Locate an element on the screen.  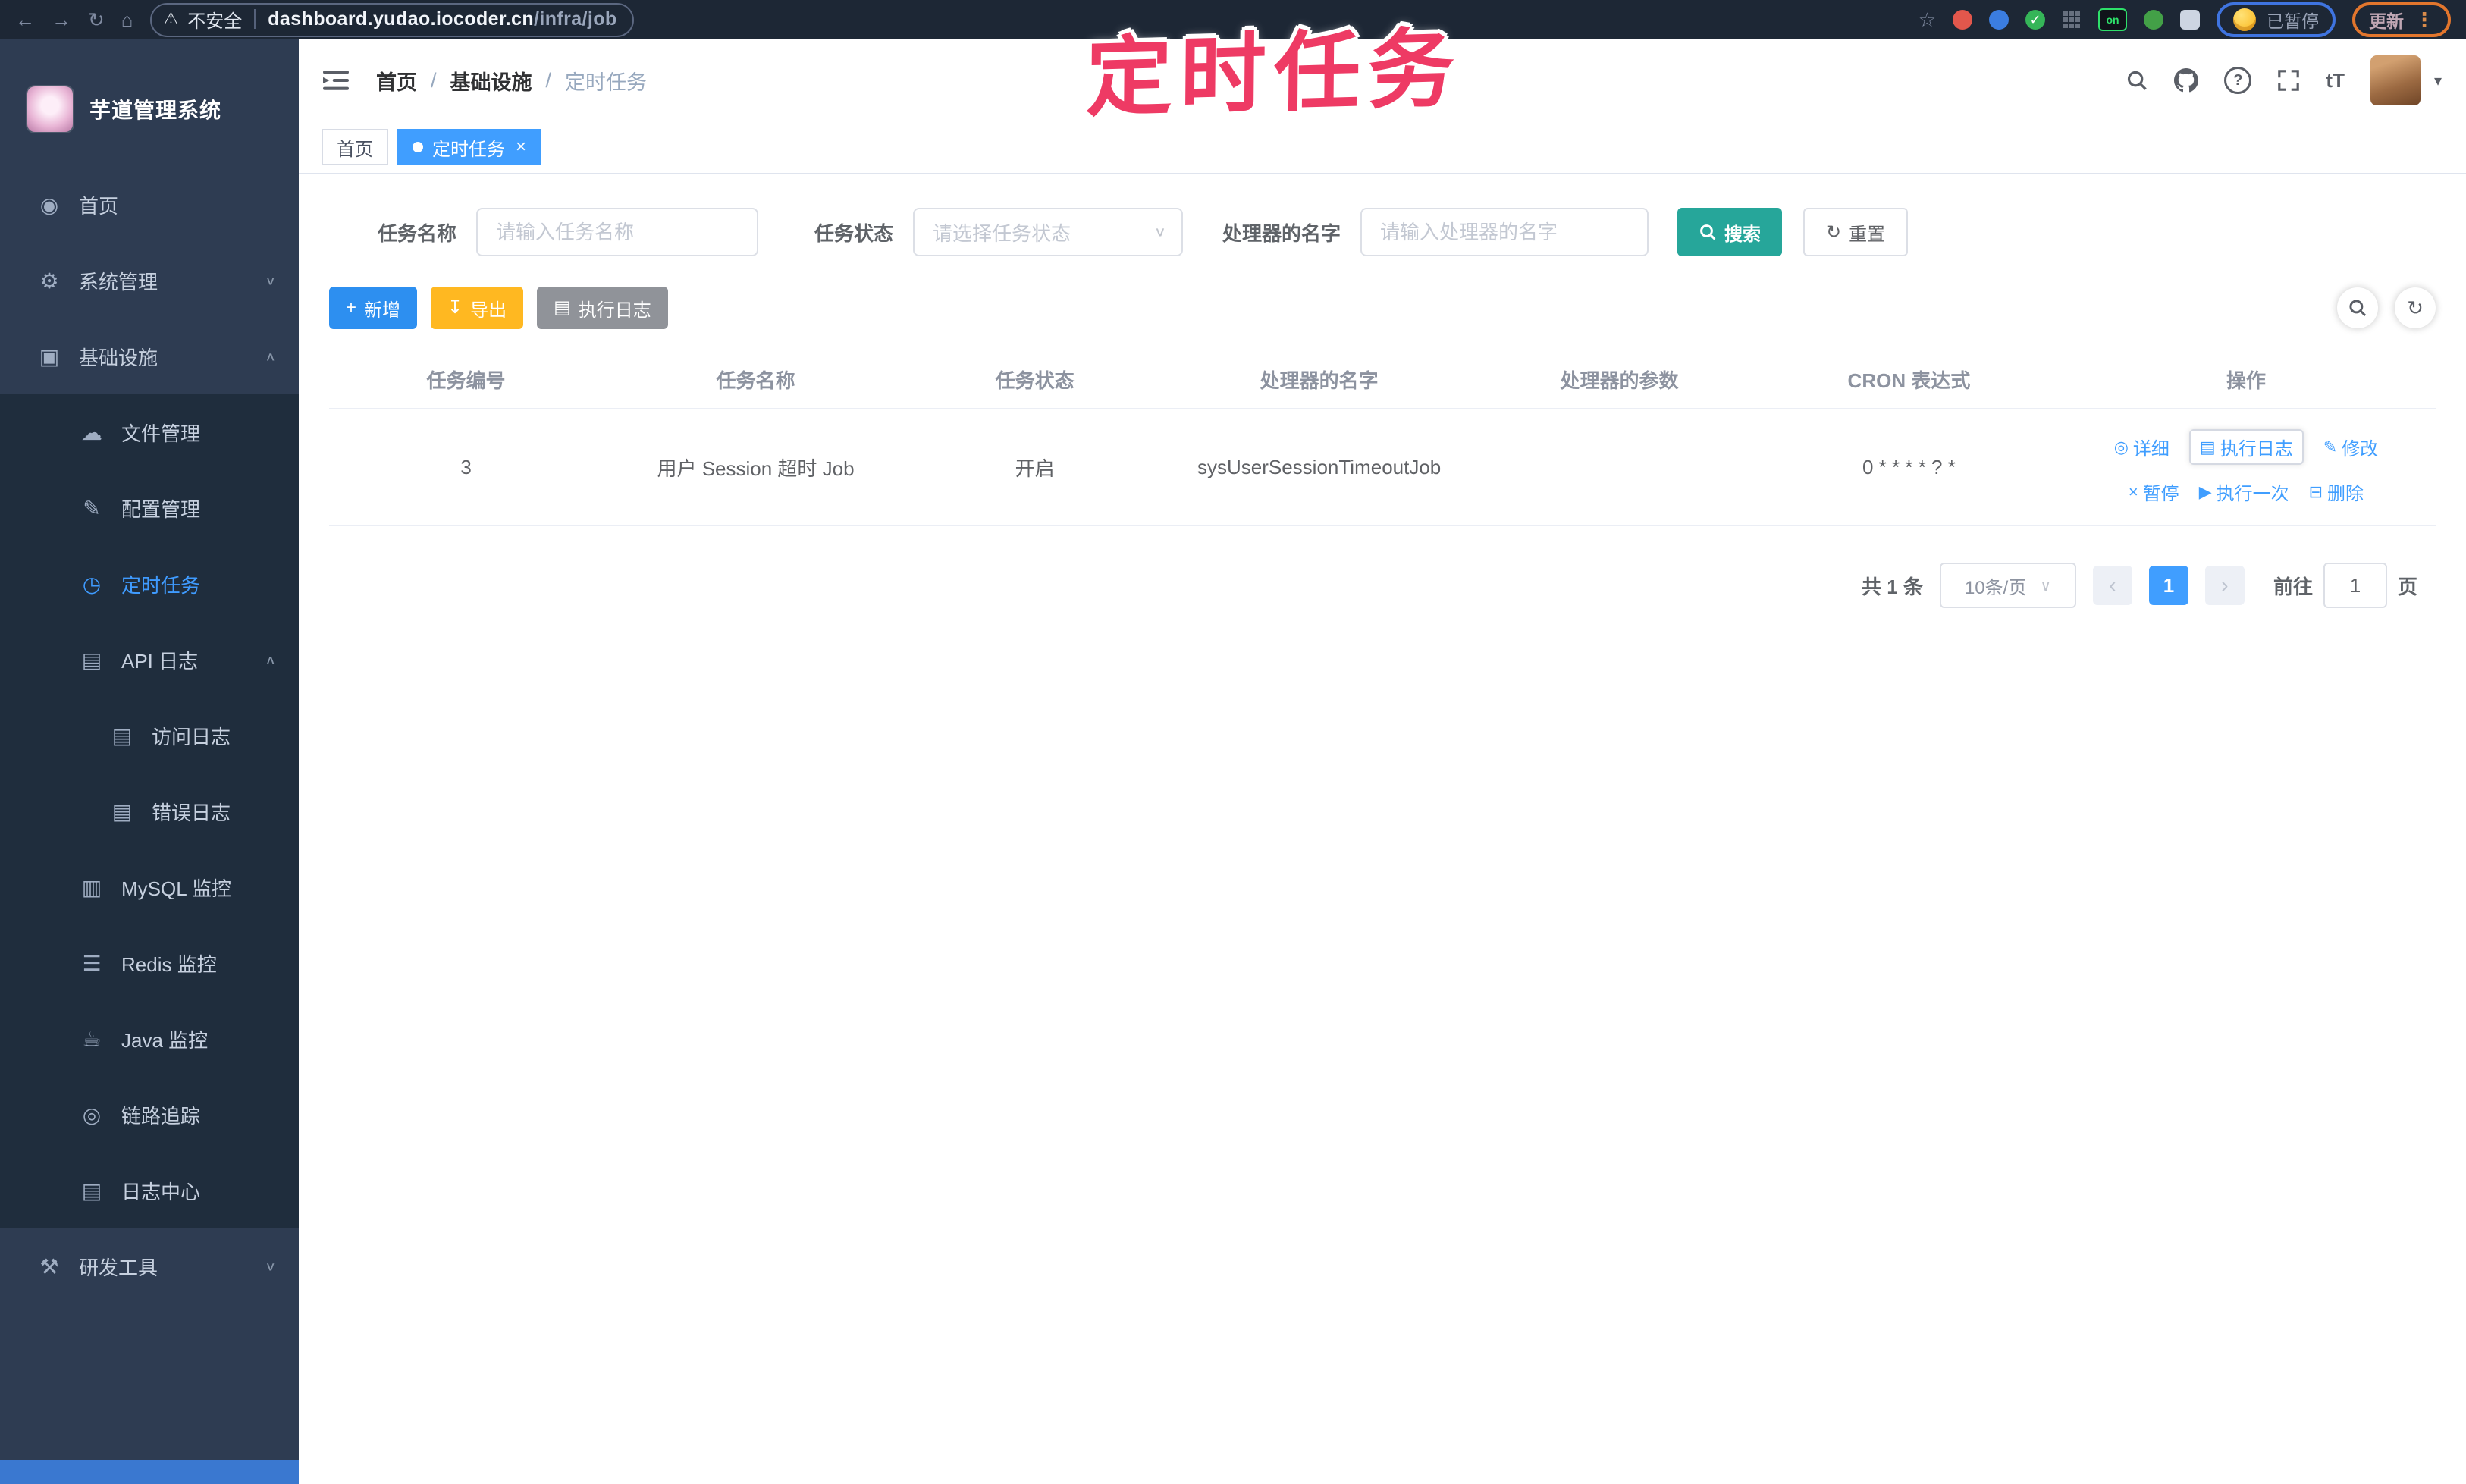
add-button: + 新增 is located at coordinates (373, 308).